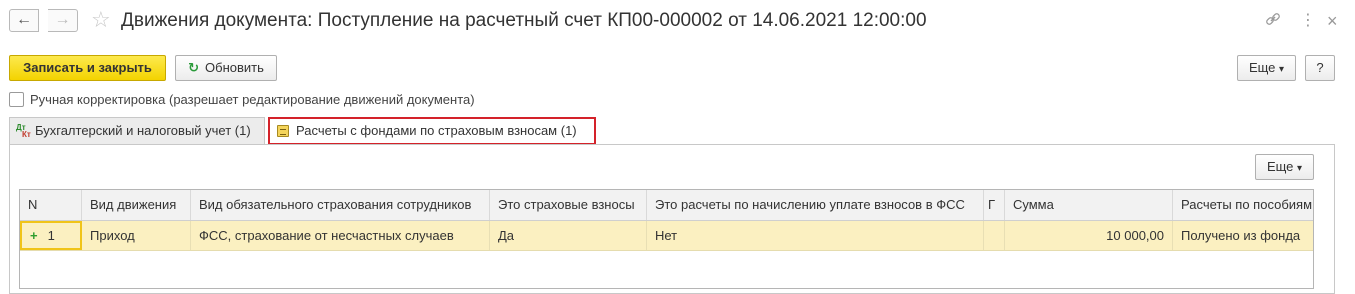  I want to click on refresh-button: ↻ Обновить, so click(226, 68).